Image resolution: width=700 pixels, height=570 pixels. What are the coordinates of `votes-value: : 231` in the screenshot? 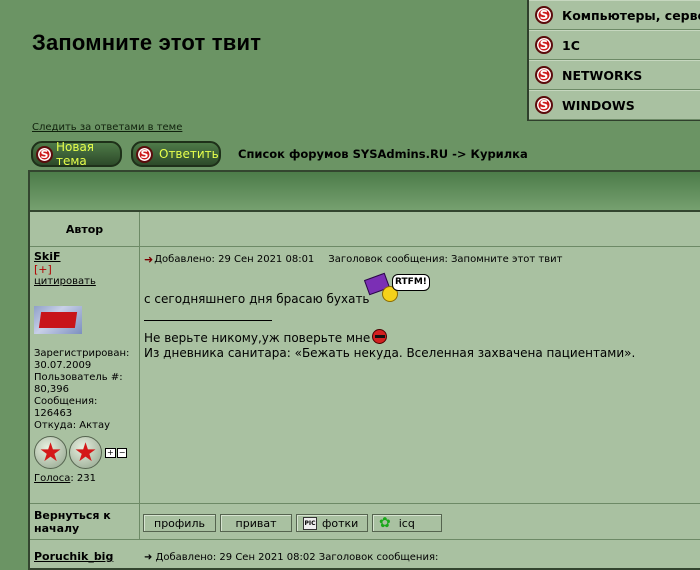 It's located at (83, 478).